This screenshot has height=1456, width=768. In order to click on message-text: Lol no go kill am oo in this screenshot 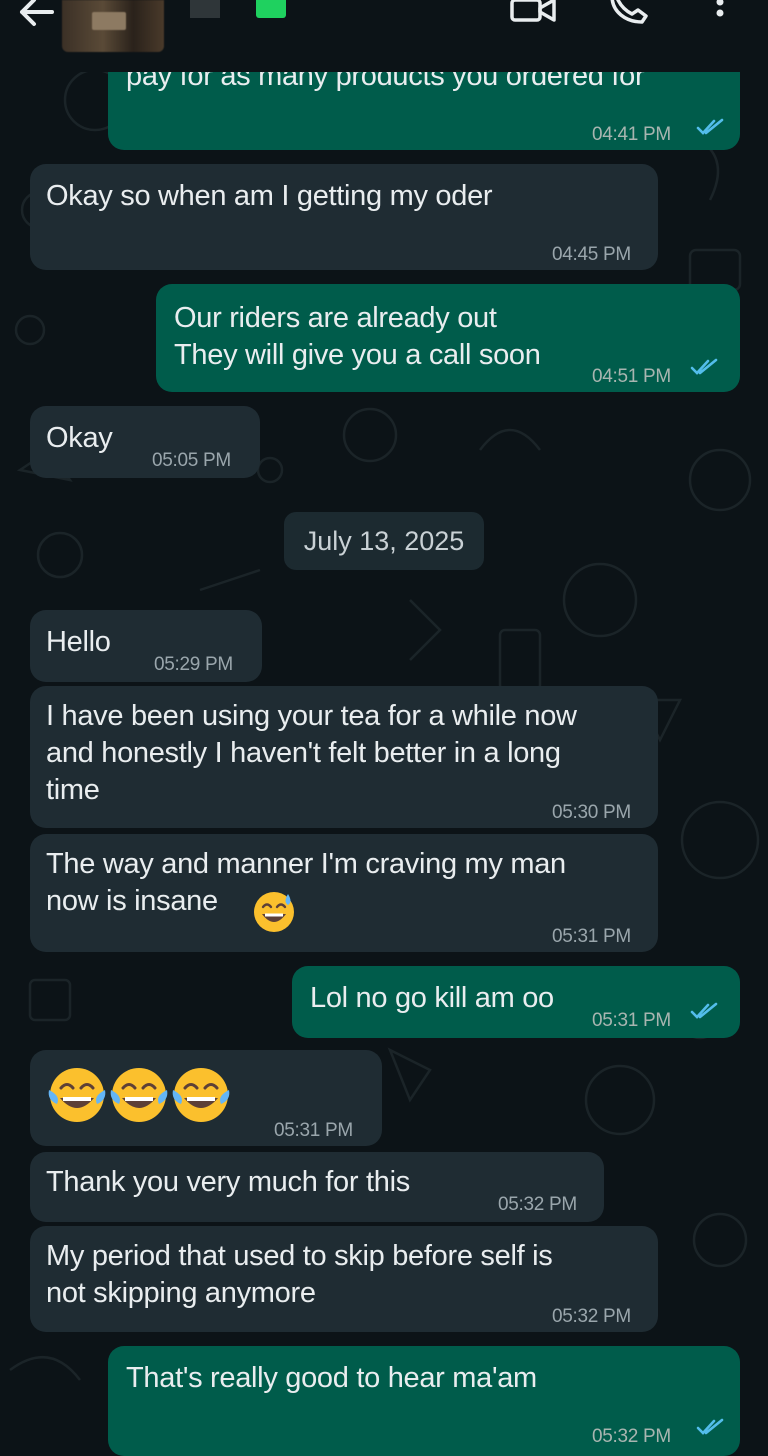, I will do `click(432, 998)`.